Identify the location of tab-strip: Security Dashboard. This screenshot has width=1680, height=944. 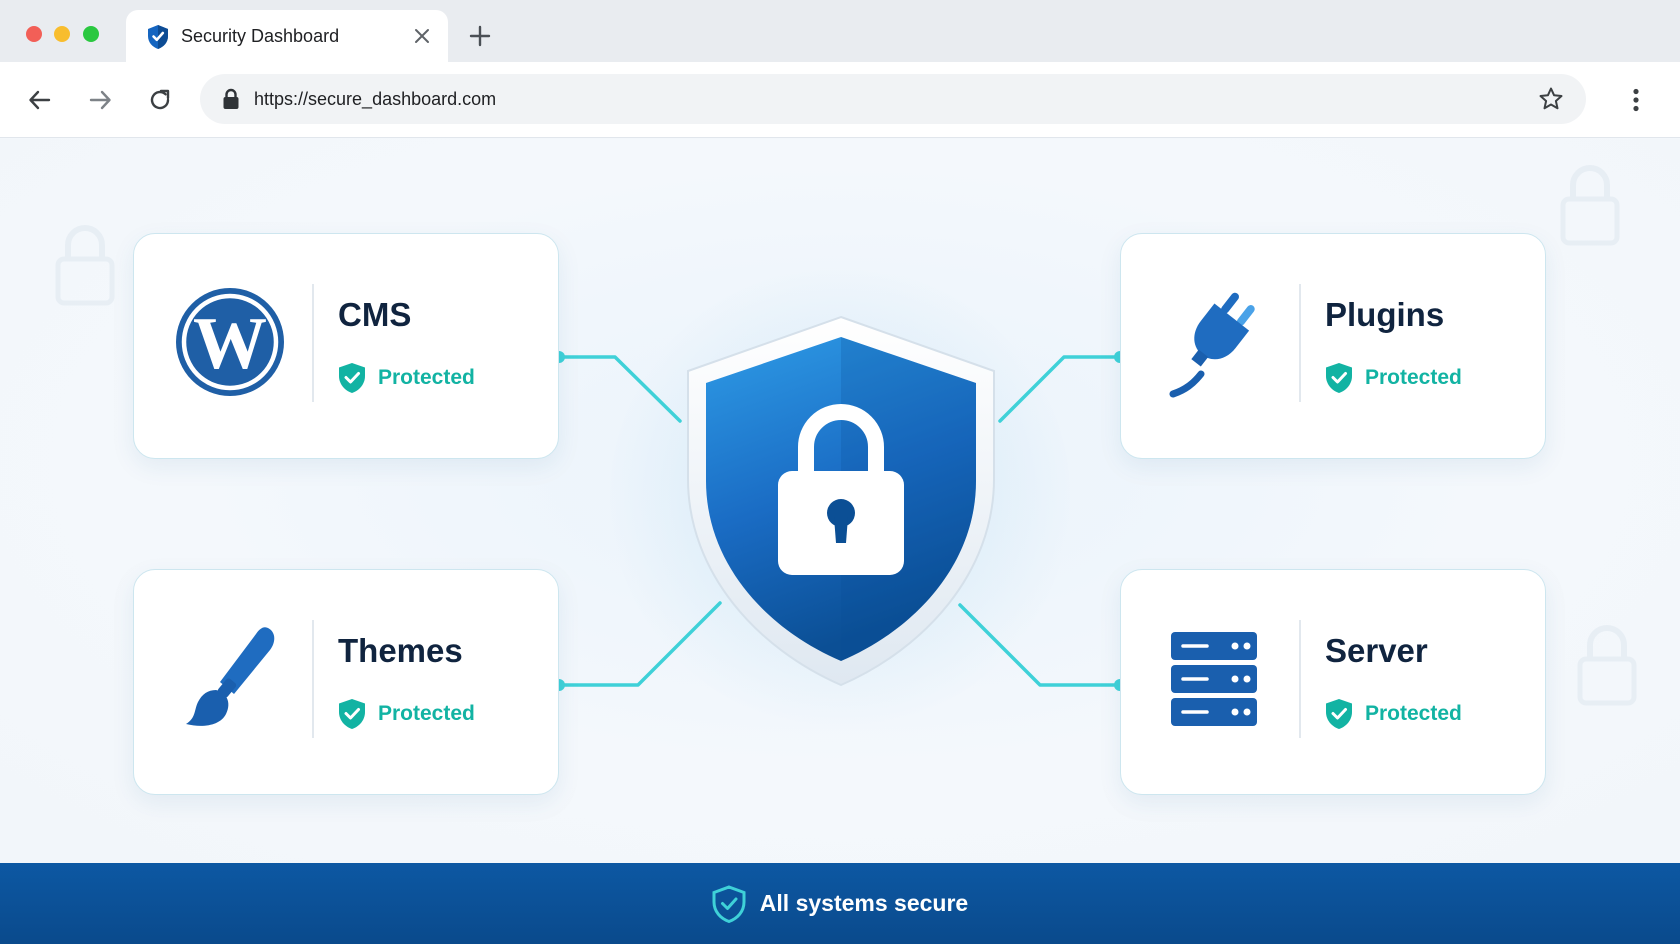
(840, 31).